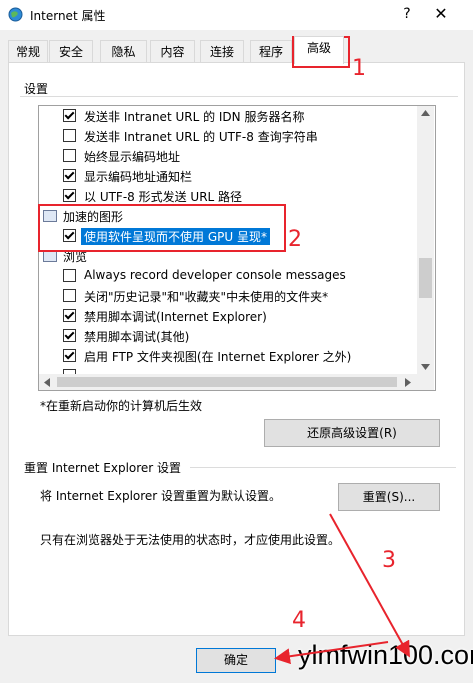 The height and width of the screenshot is (683, 473). I want to click on annotation-arrows, so click(342, 589).